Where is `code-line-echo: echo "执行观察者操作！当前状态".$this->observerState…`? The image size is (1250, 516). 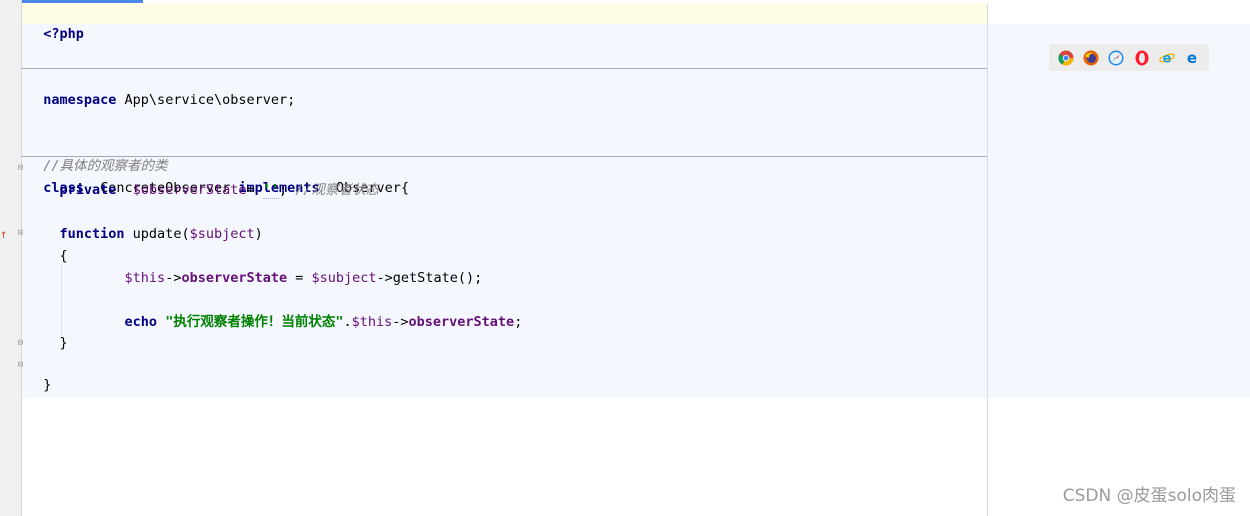
code-line-echo: echo "执行观察者操作！当前状态".$this->observerState… is located at coordinates (275, 322).